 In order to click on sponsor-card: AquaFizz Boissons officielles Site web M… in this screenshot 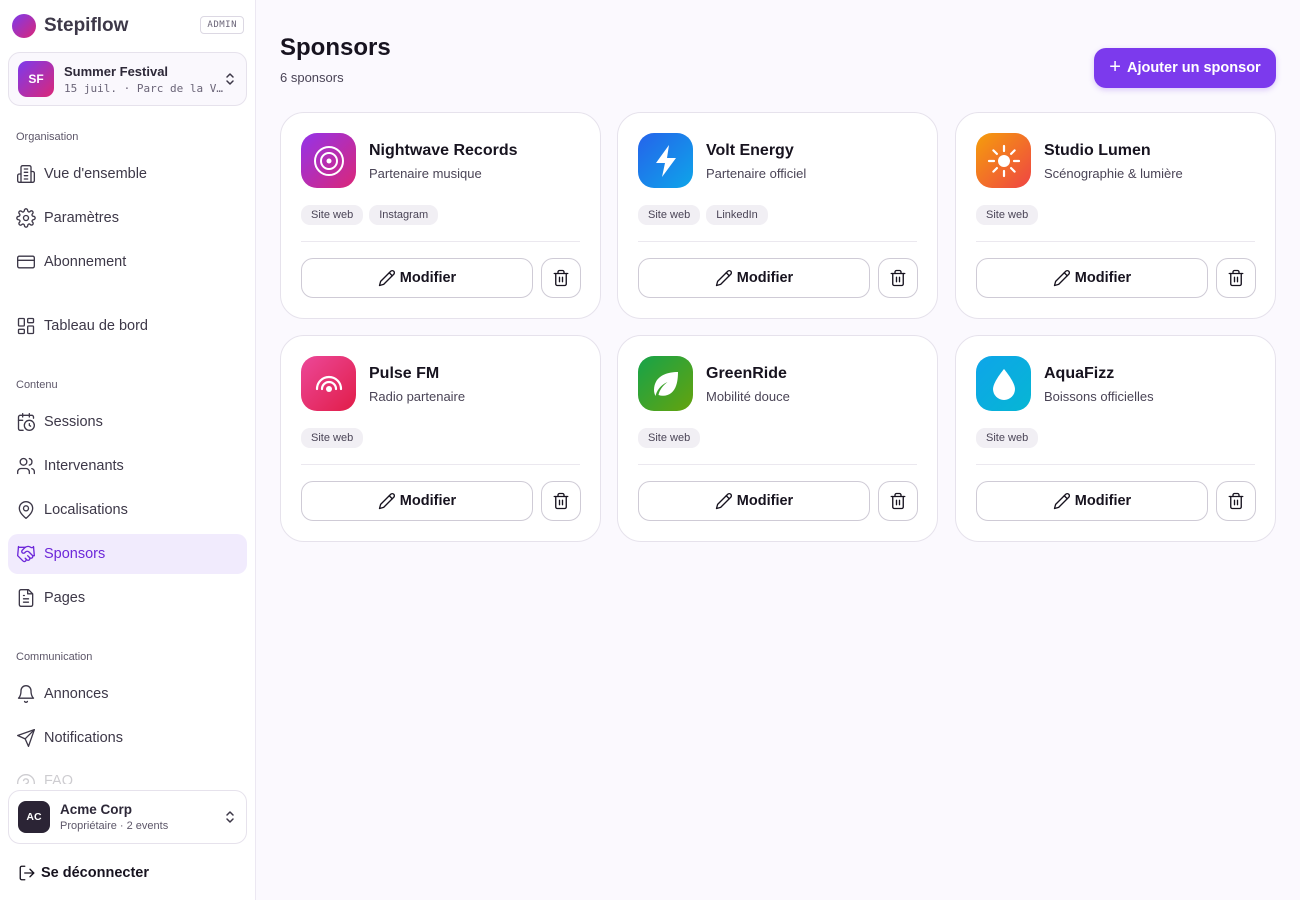, I will do `click(1115, 438)`.